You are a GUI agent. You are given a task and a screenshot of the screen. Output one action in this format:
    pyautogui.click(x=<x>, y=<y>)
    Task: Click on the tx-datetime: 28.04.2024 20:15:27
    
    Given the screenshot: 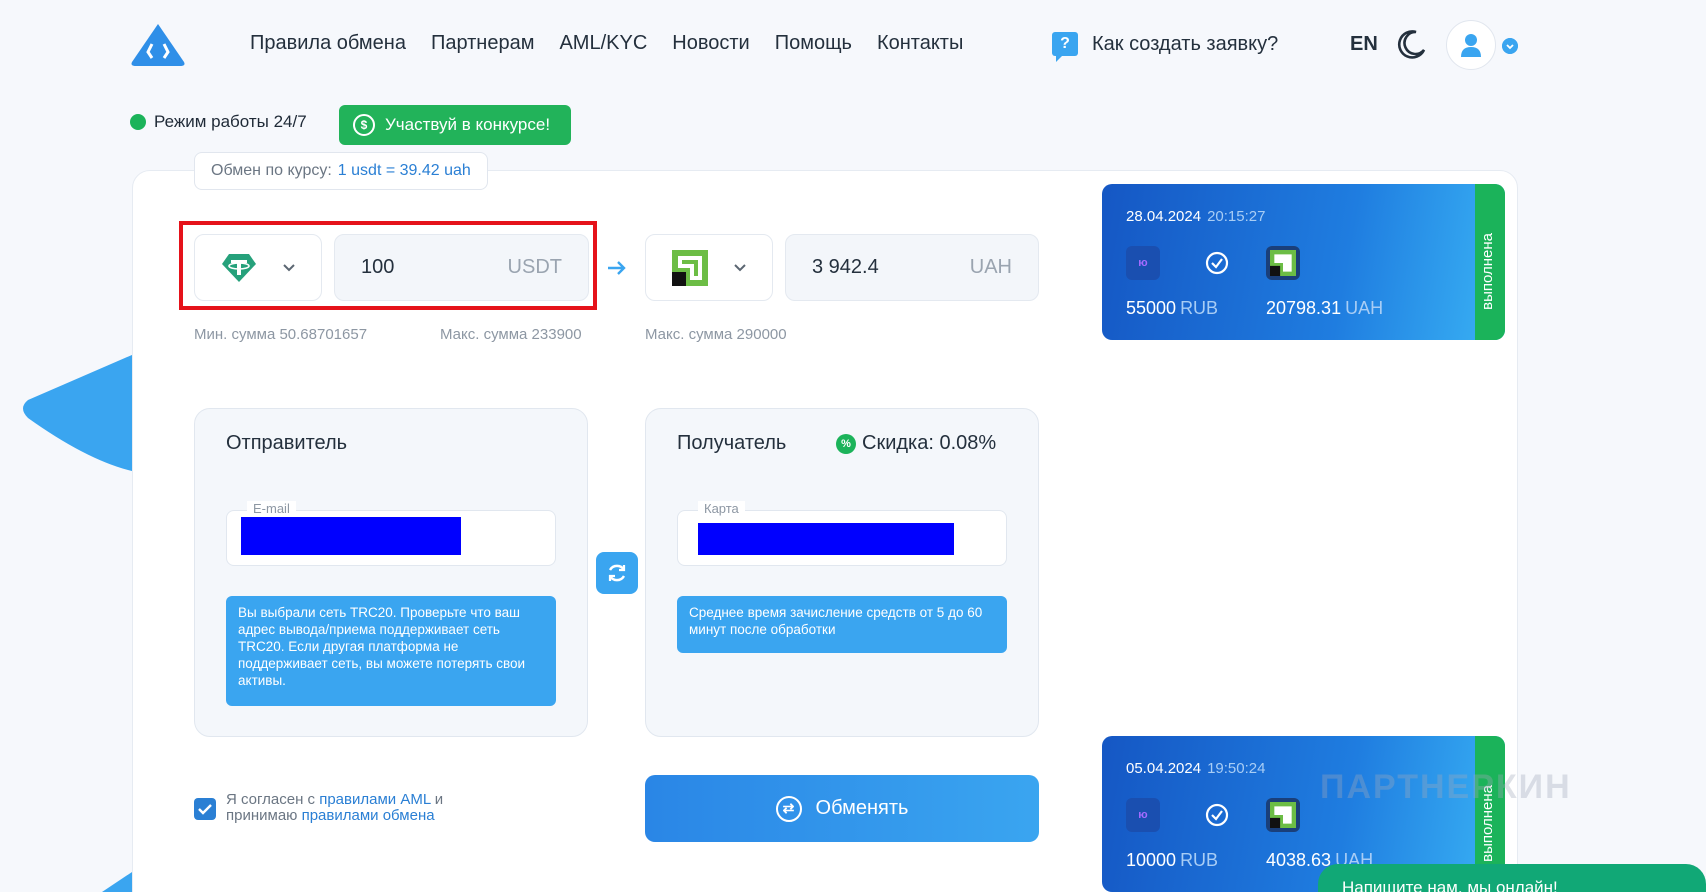 What is the action you would take?
    pyautogui.click(x=1195, y=216)
    